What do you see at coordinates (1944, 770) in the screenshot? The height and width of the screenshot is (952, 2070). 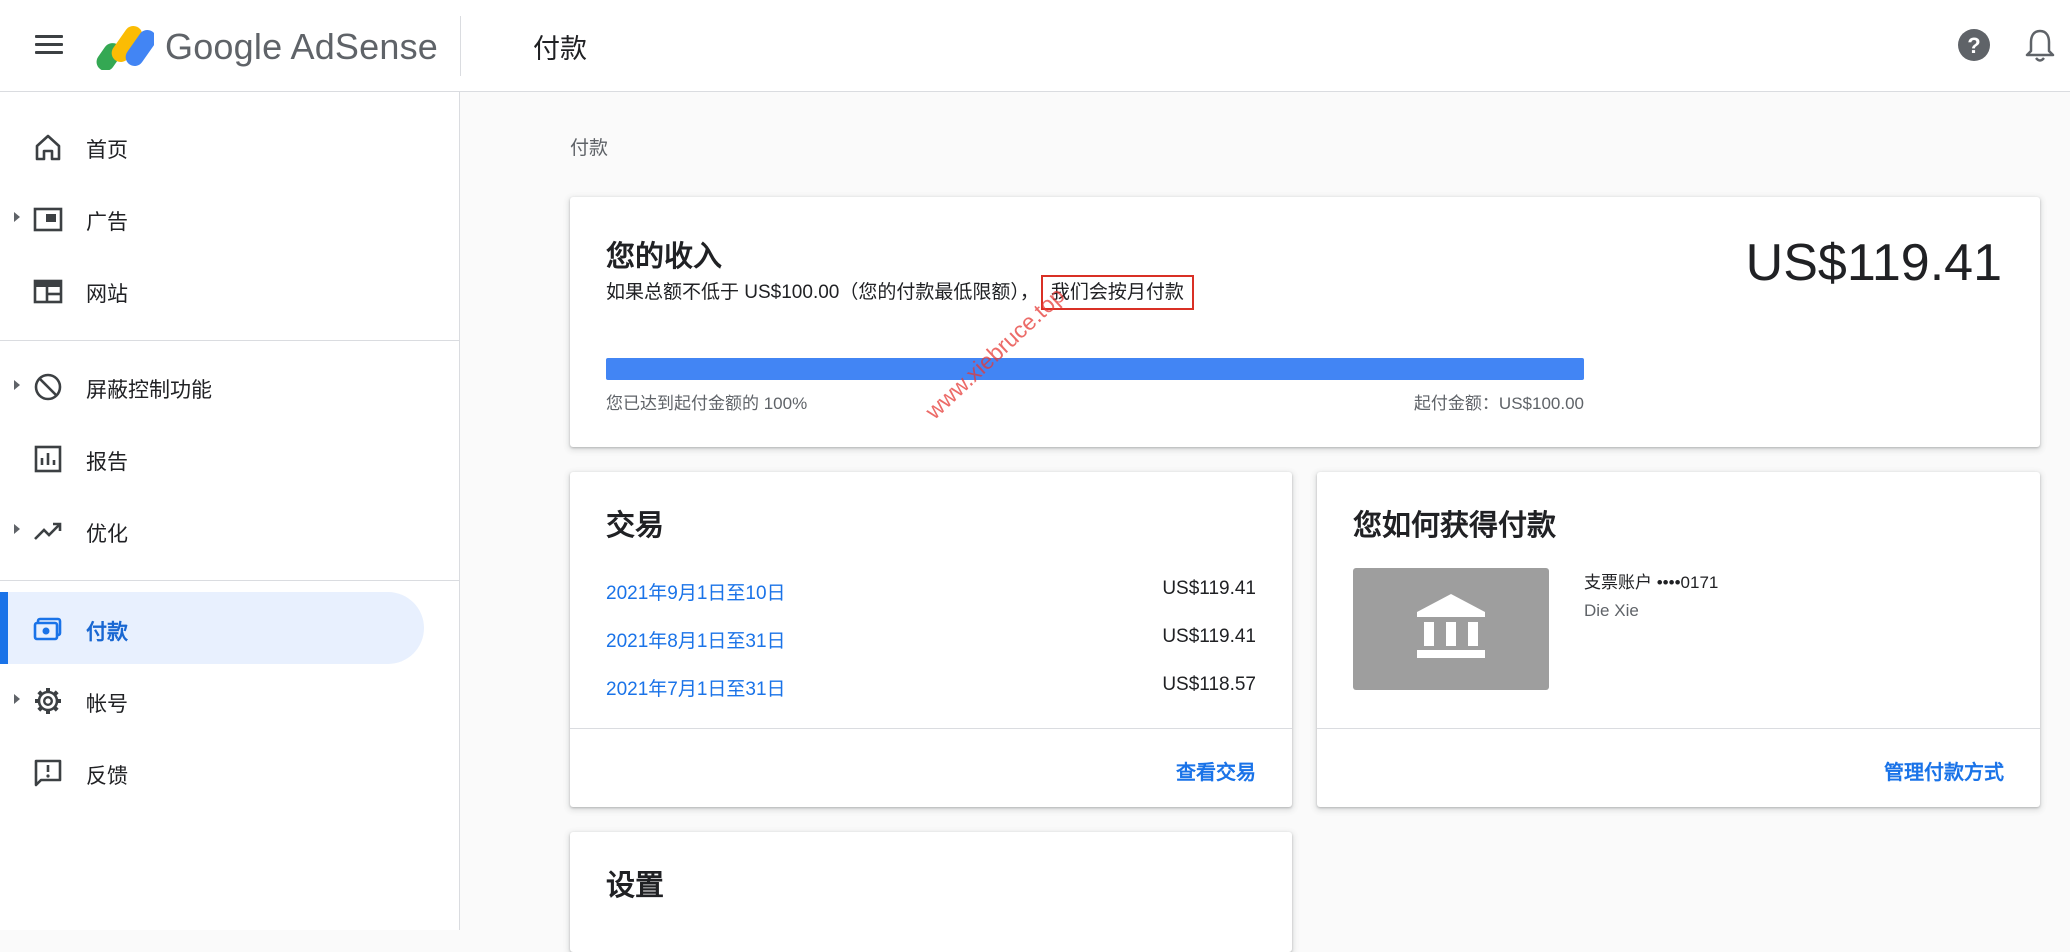 I see `manage-payment-methods-link: 管理付款方式` at bounding box center [1944, 770].